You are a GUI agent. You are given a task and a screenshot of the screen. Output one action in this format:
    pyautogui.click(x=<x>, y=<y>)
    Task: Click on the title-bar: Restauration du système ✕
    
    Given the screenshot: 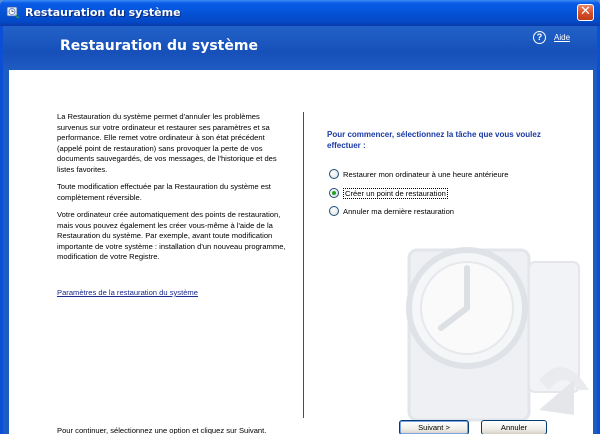 What is the action you would take?
    pyautogui.click(x=300, y=13)
    